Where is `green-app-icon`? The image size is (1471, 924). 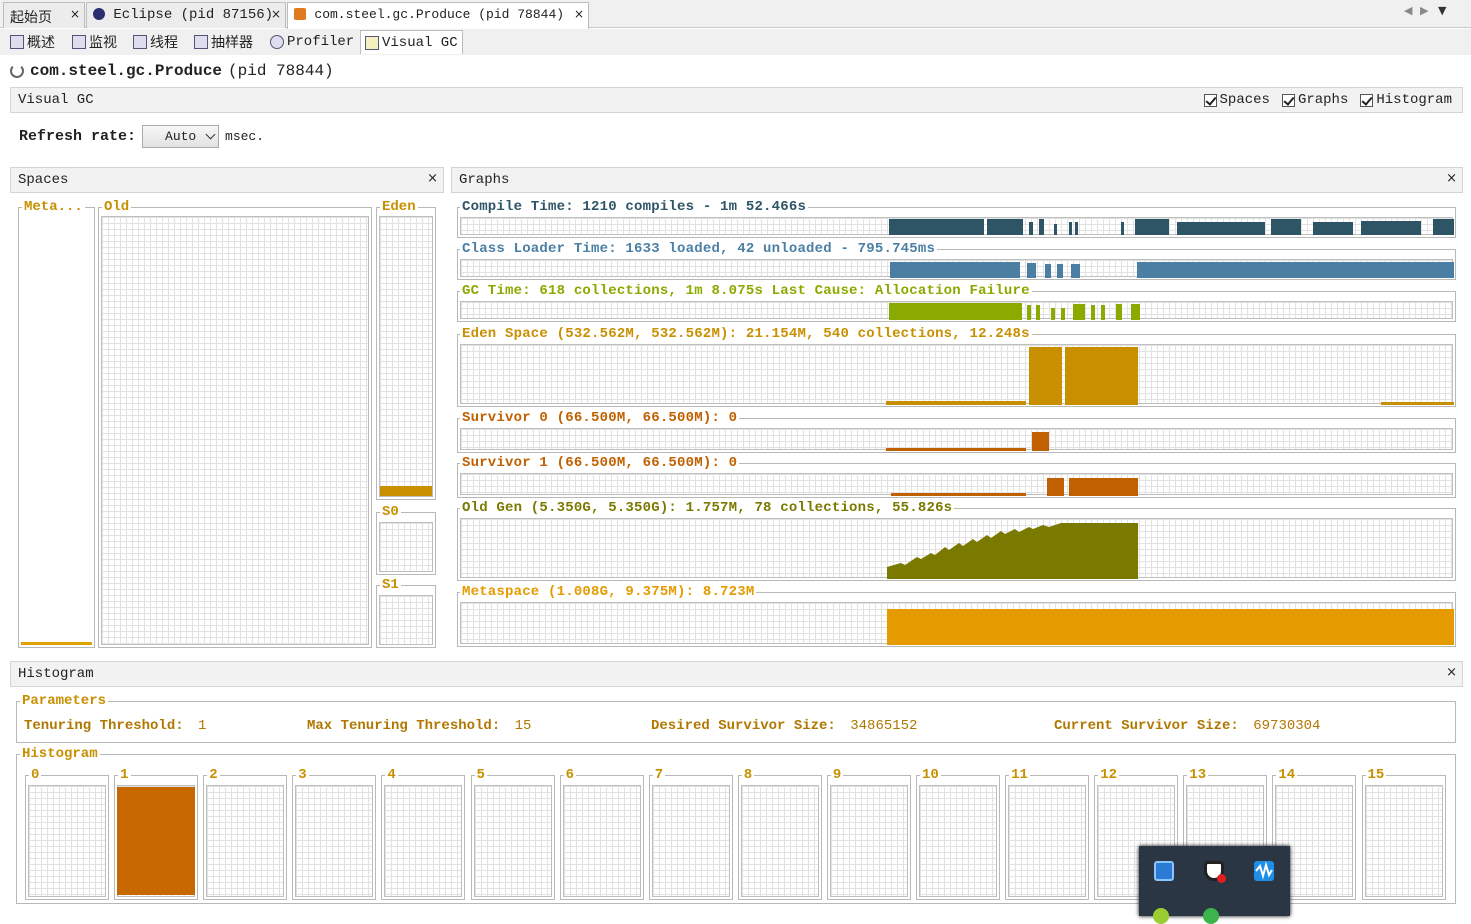
green-app-icon is located at coordinates (1211, 916).